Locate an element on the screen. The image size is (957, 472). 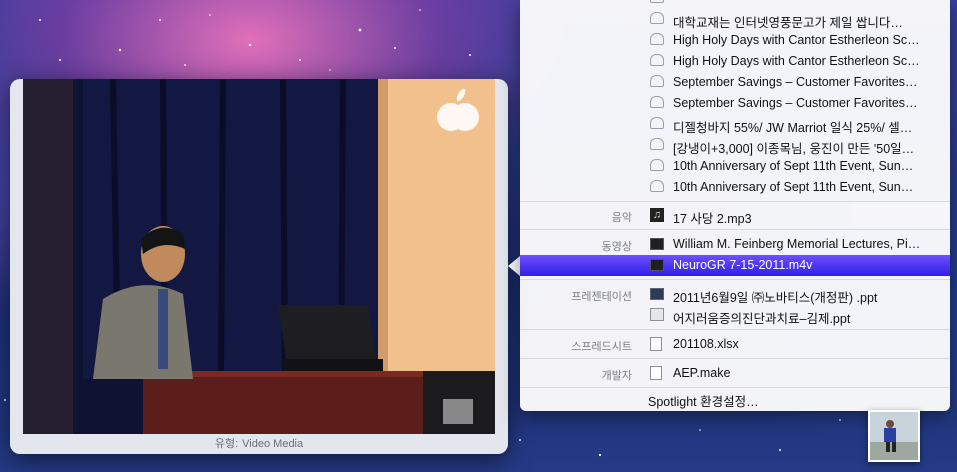
result-title: 17 사당 2.mp3 is located at coordinates (712, 219).